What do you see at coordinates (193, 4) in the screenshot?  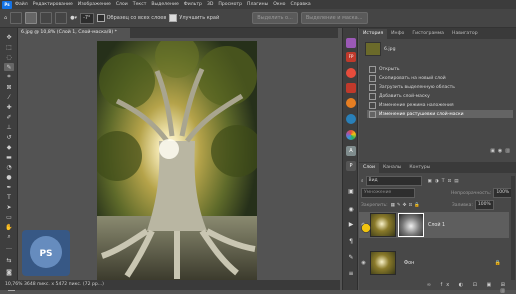 I see `menu-filter: Фильтр` at bounding box center [193, 4].